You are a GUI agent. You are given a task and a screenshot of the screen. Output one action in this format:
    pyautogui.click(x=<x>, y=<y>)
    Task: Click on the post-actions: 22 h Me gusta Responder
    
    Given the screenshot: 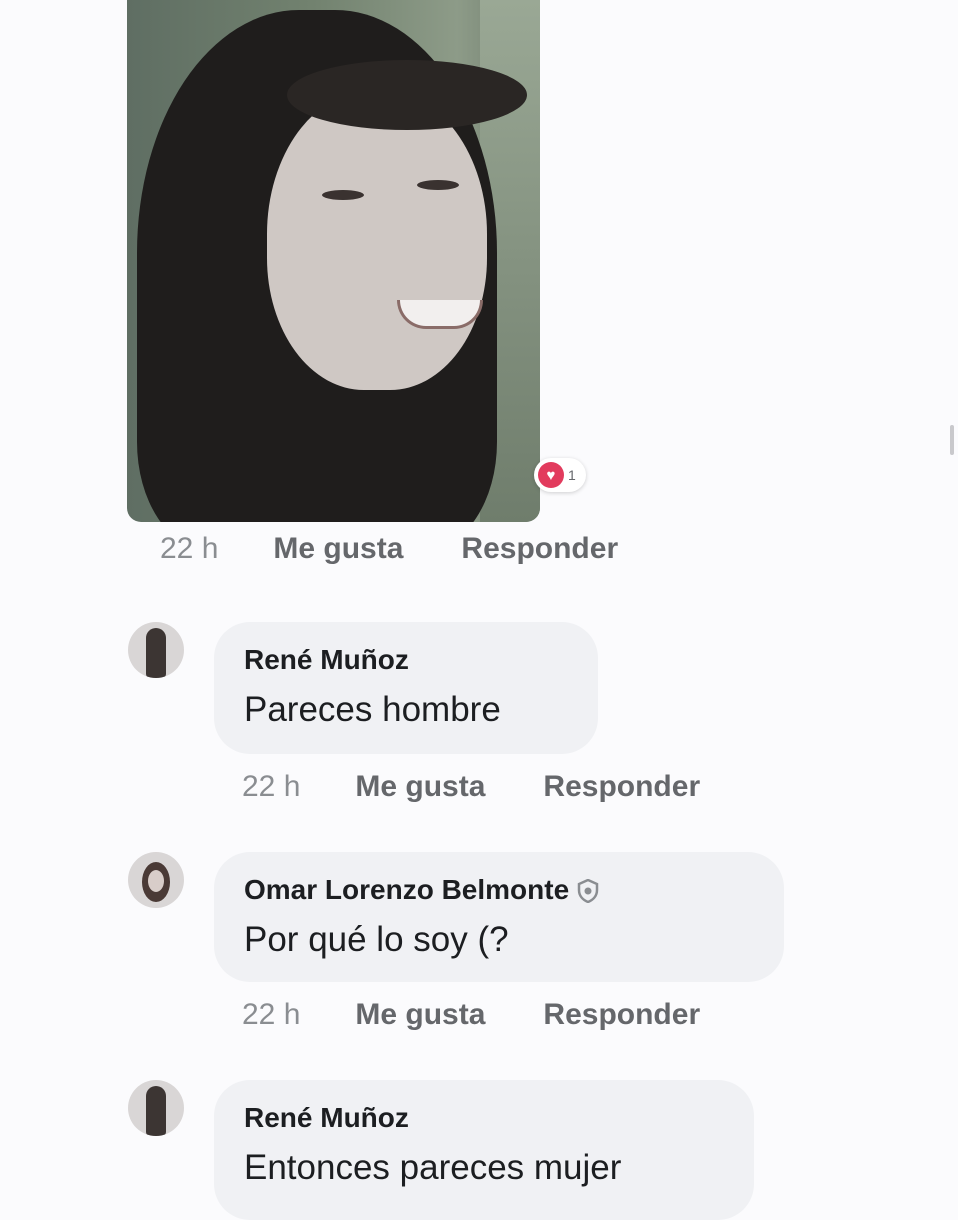 What is the action you would take?
    pyautogui.click(x=389, y=549)
    